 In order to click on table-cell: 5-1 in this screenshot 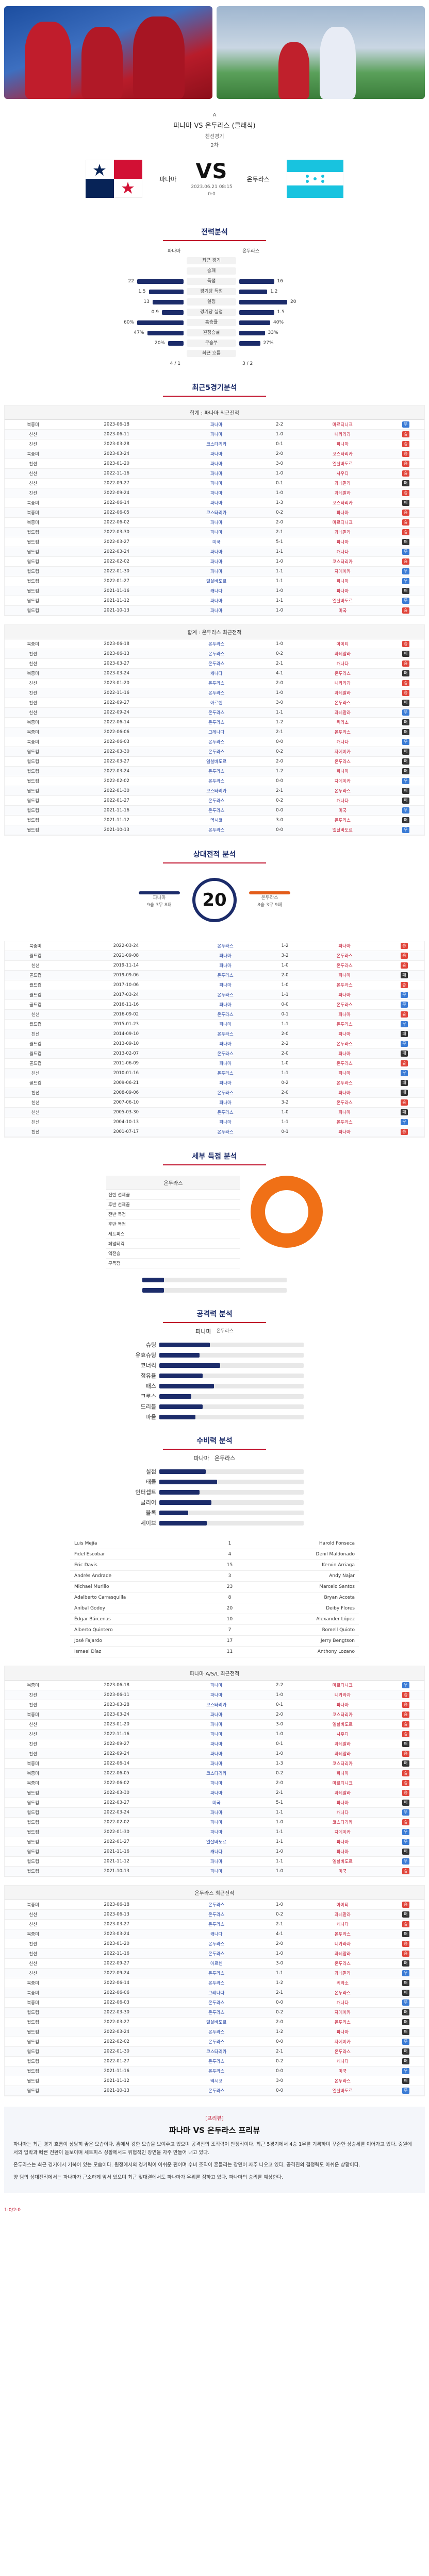, I will do `click(280, 1803)`.